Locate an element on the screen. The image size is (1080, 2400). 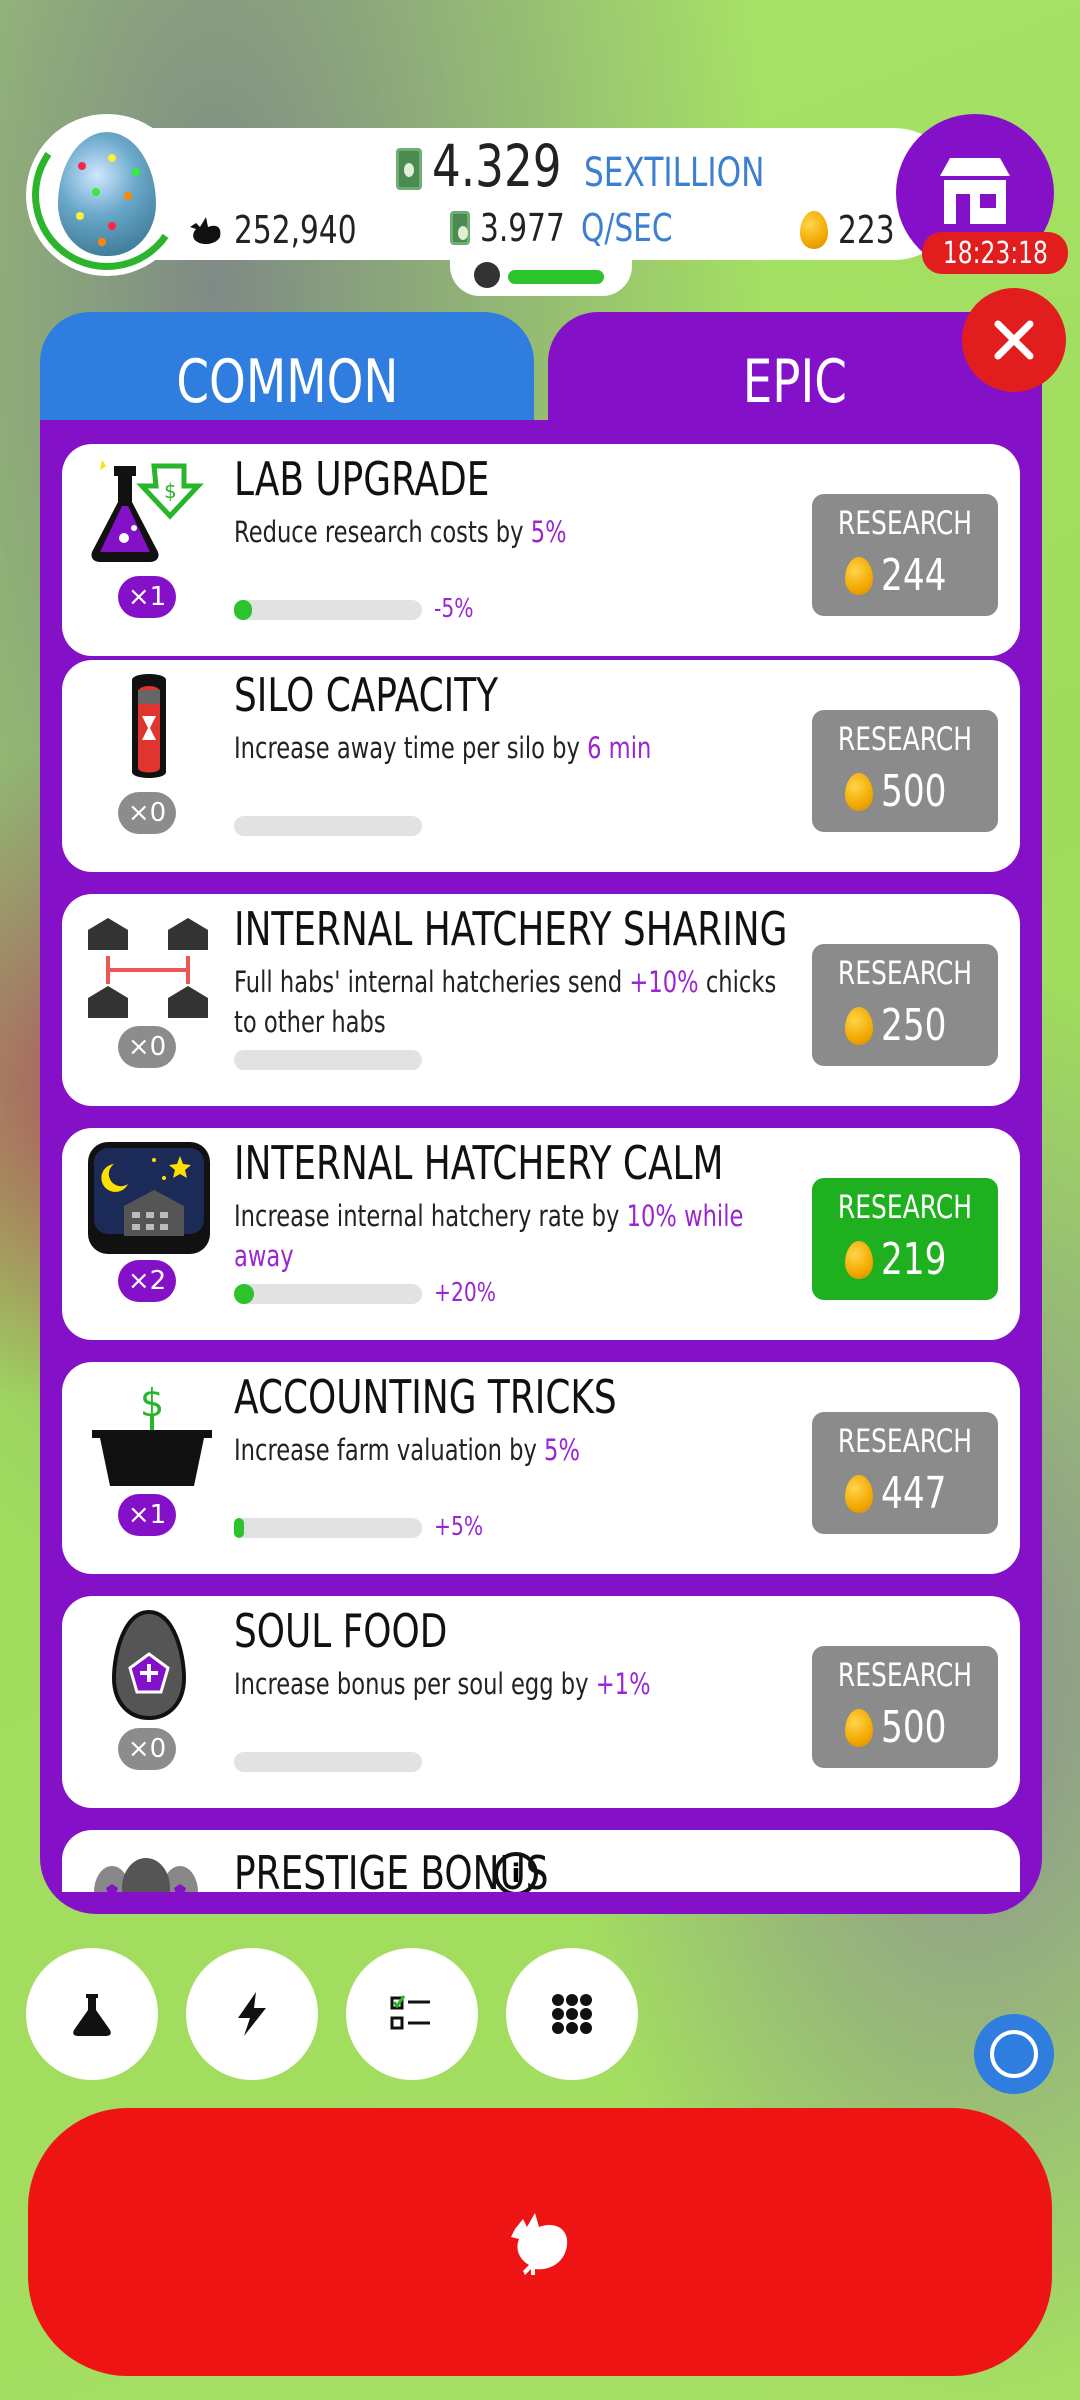
research-title: SILO CAPACITY is located at coordinates (366, 695).